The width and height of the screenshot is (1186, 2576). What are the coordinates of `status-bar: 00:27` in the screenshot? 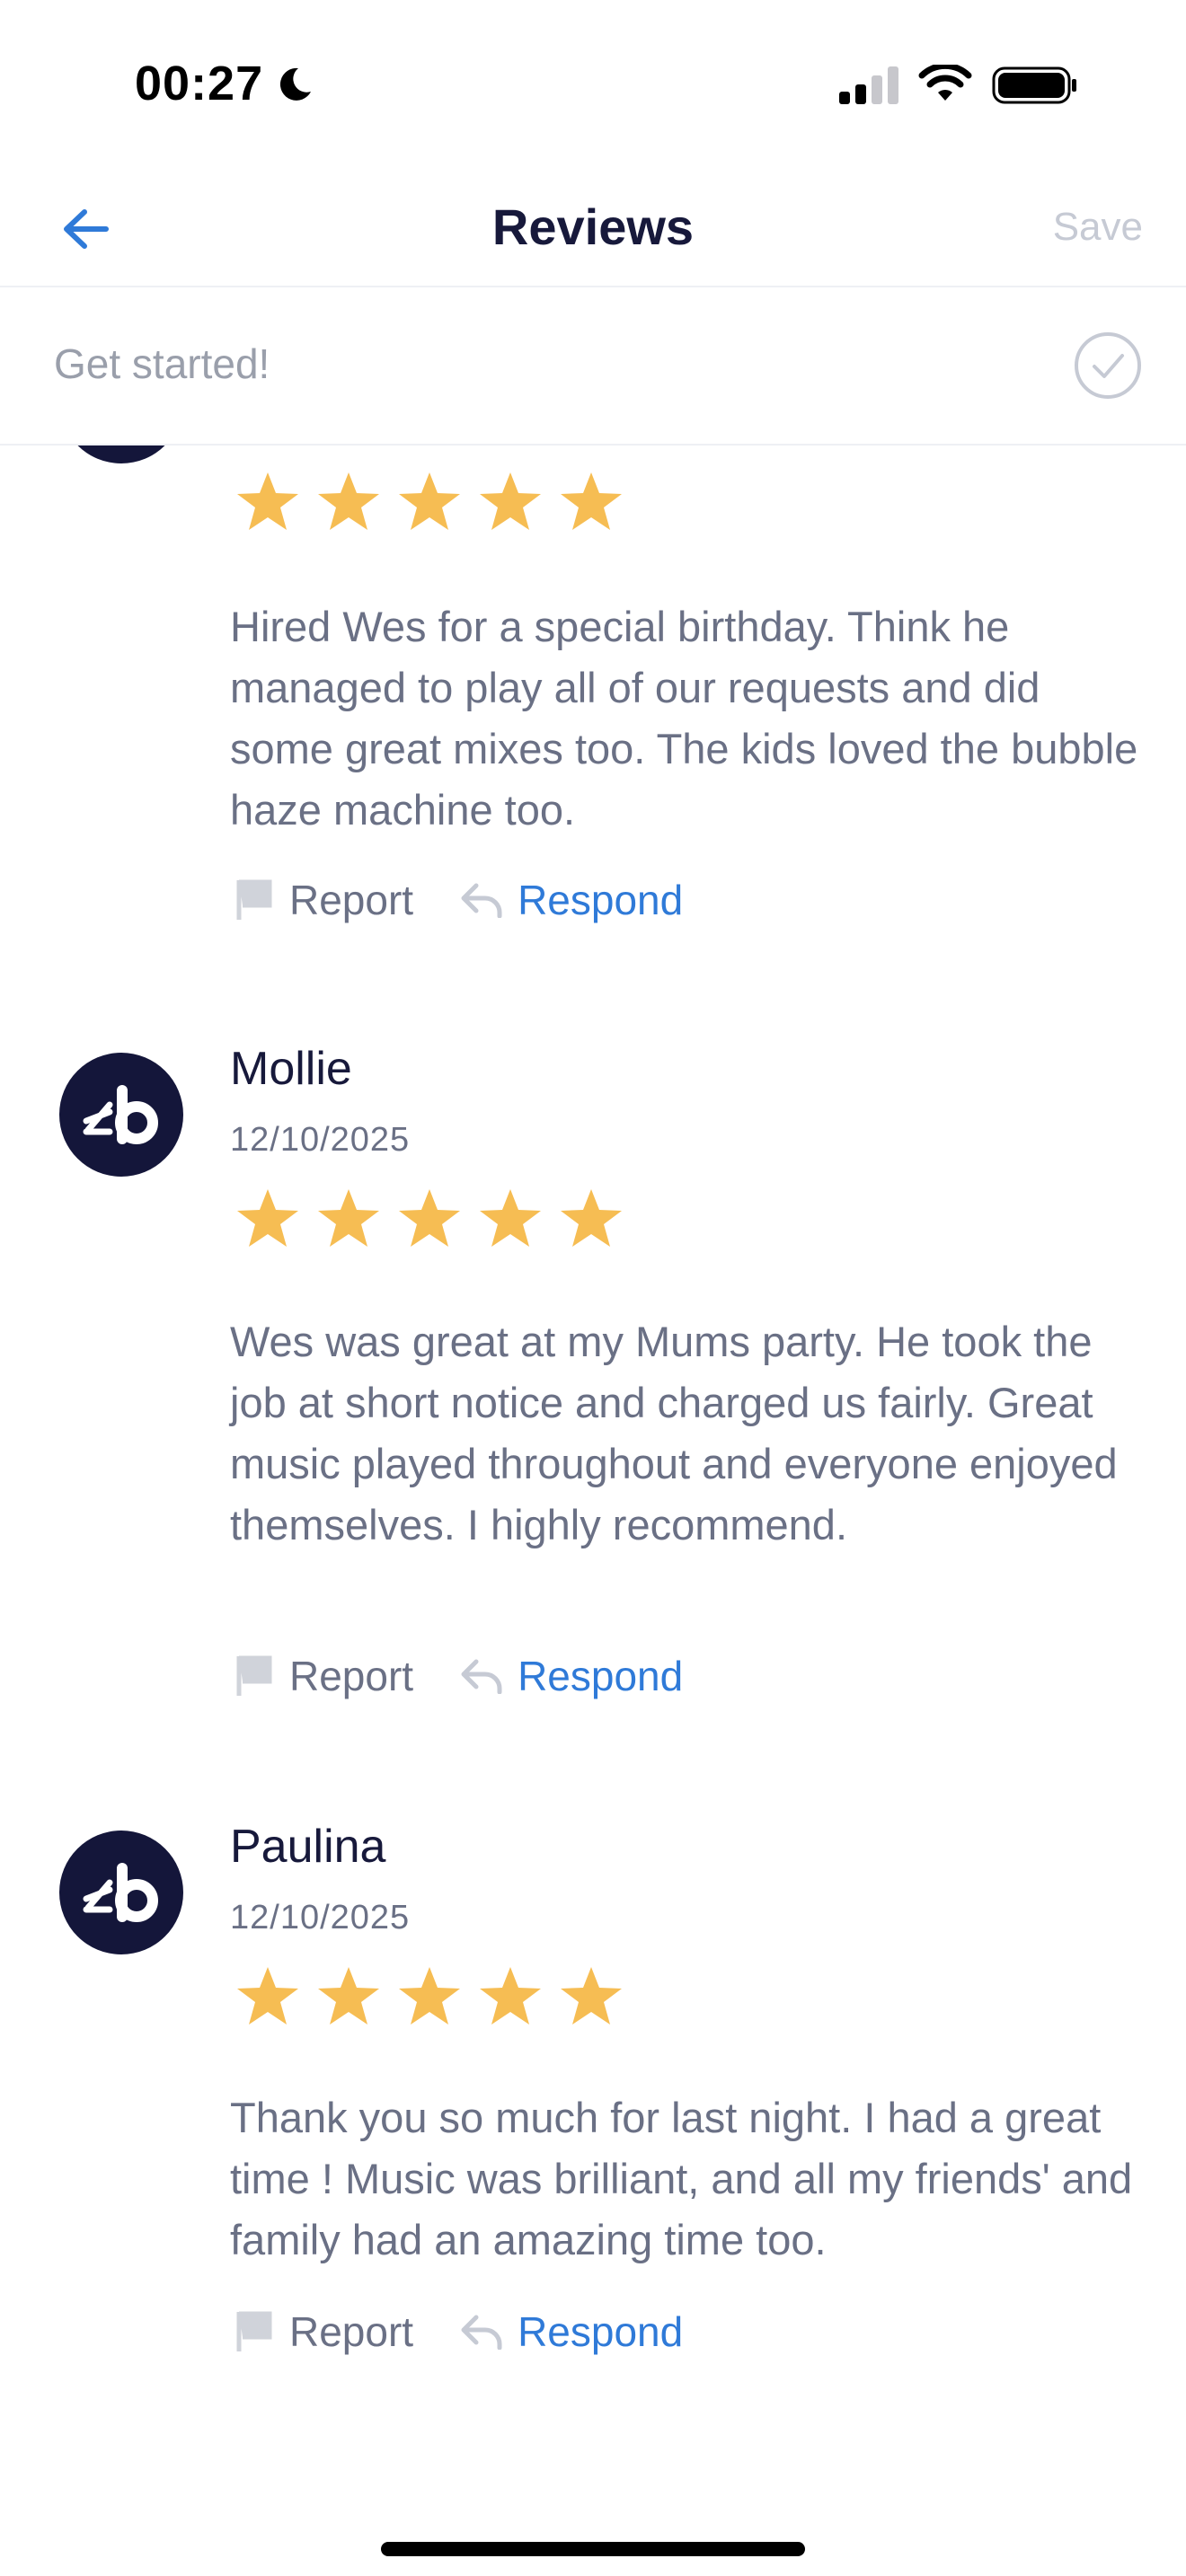 It's located at (593, 85).